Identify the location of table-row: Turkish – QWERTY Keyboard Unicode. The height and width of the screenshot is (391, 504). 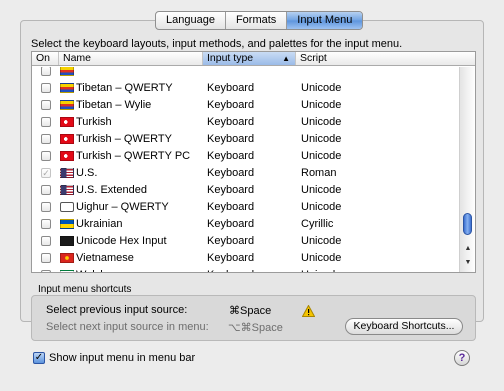
(246, 138).